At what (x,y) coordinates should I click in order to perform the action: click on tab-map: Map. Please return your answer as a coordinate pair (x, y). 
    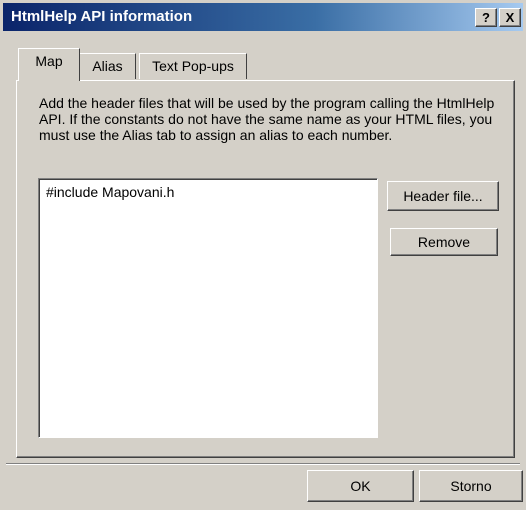
    Looking at the image, I should click on (49, 64).